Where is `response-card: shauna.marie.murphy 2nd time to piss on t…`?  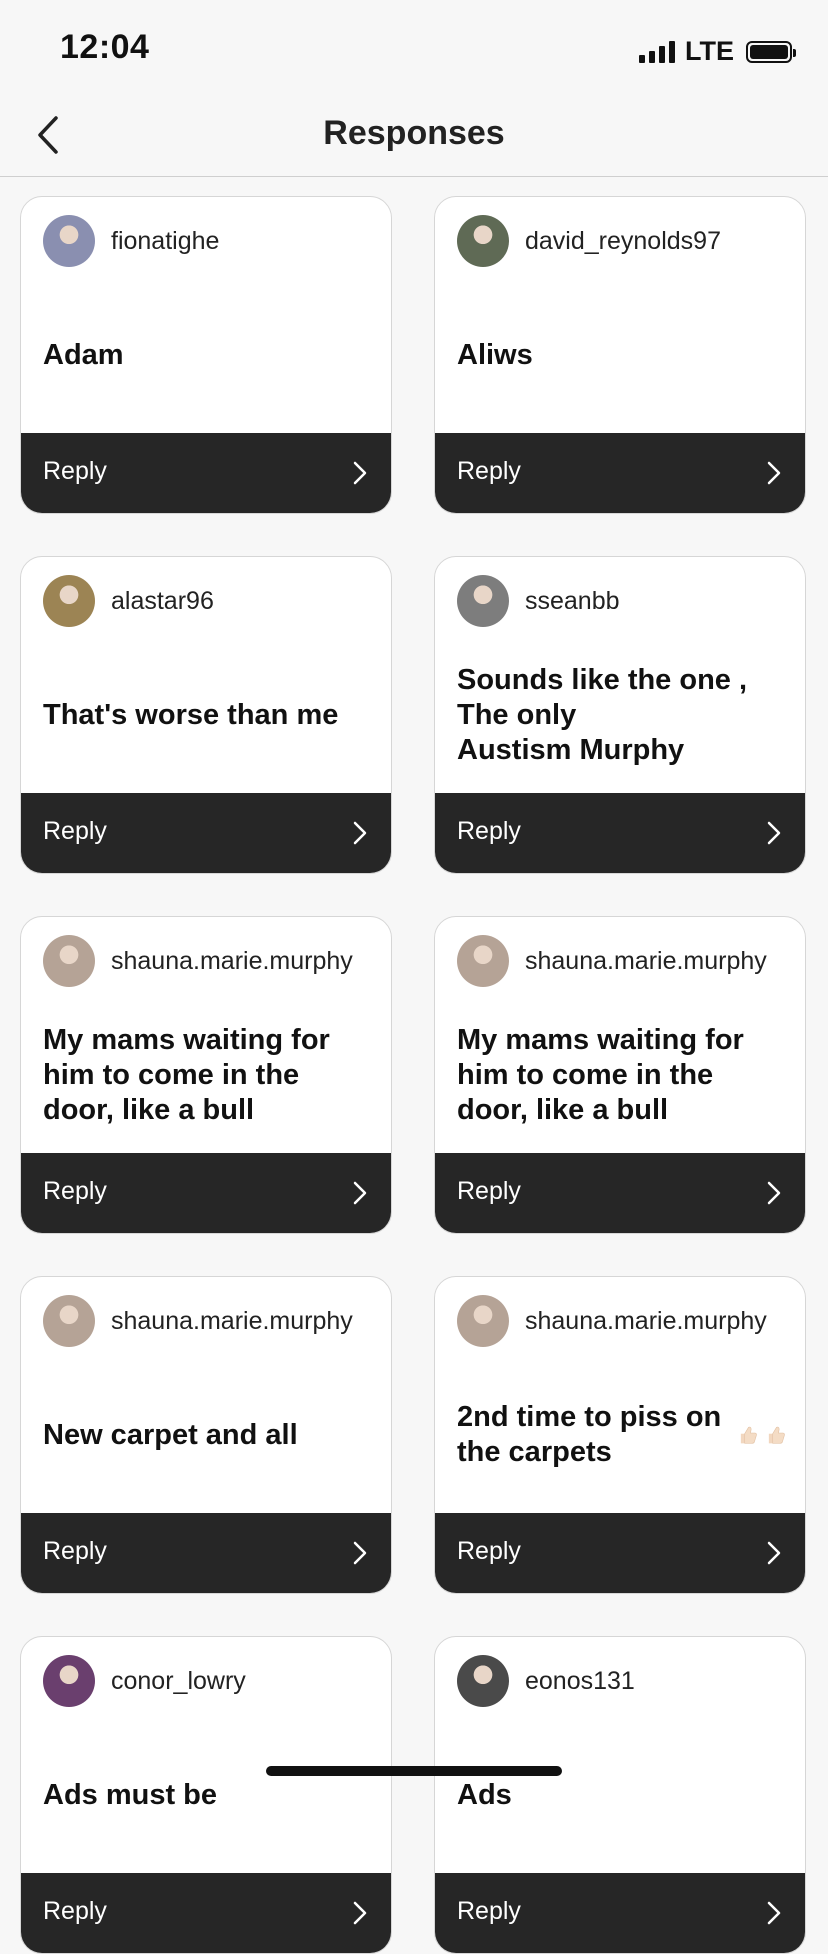 response-card: shauna.marie.murphy 2nd time to piss on t… is located at coordinates (620, 1435).